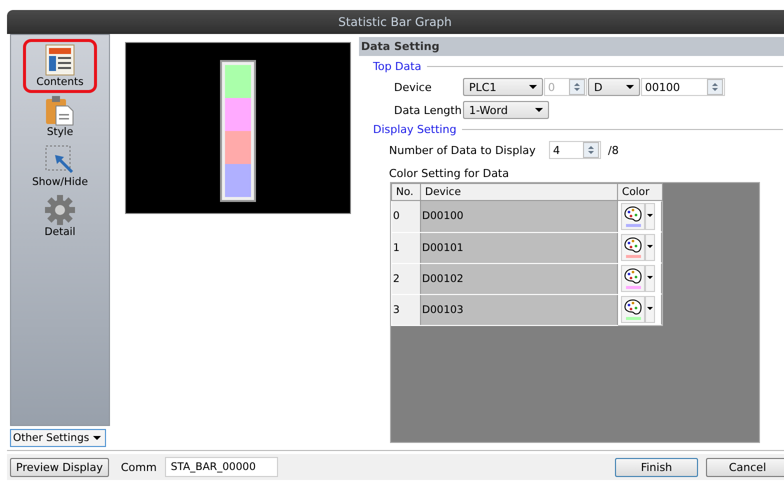 The height and width of the screenshot is (489, 784). Describe the element at coordinates (575, 150) in the screenshot. I see `spin-field: 4` at that location.